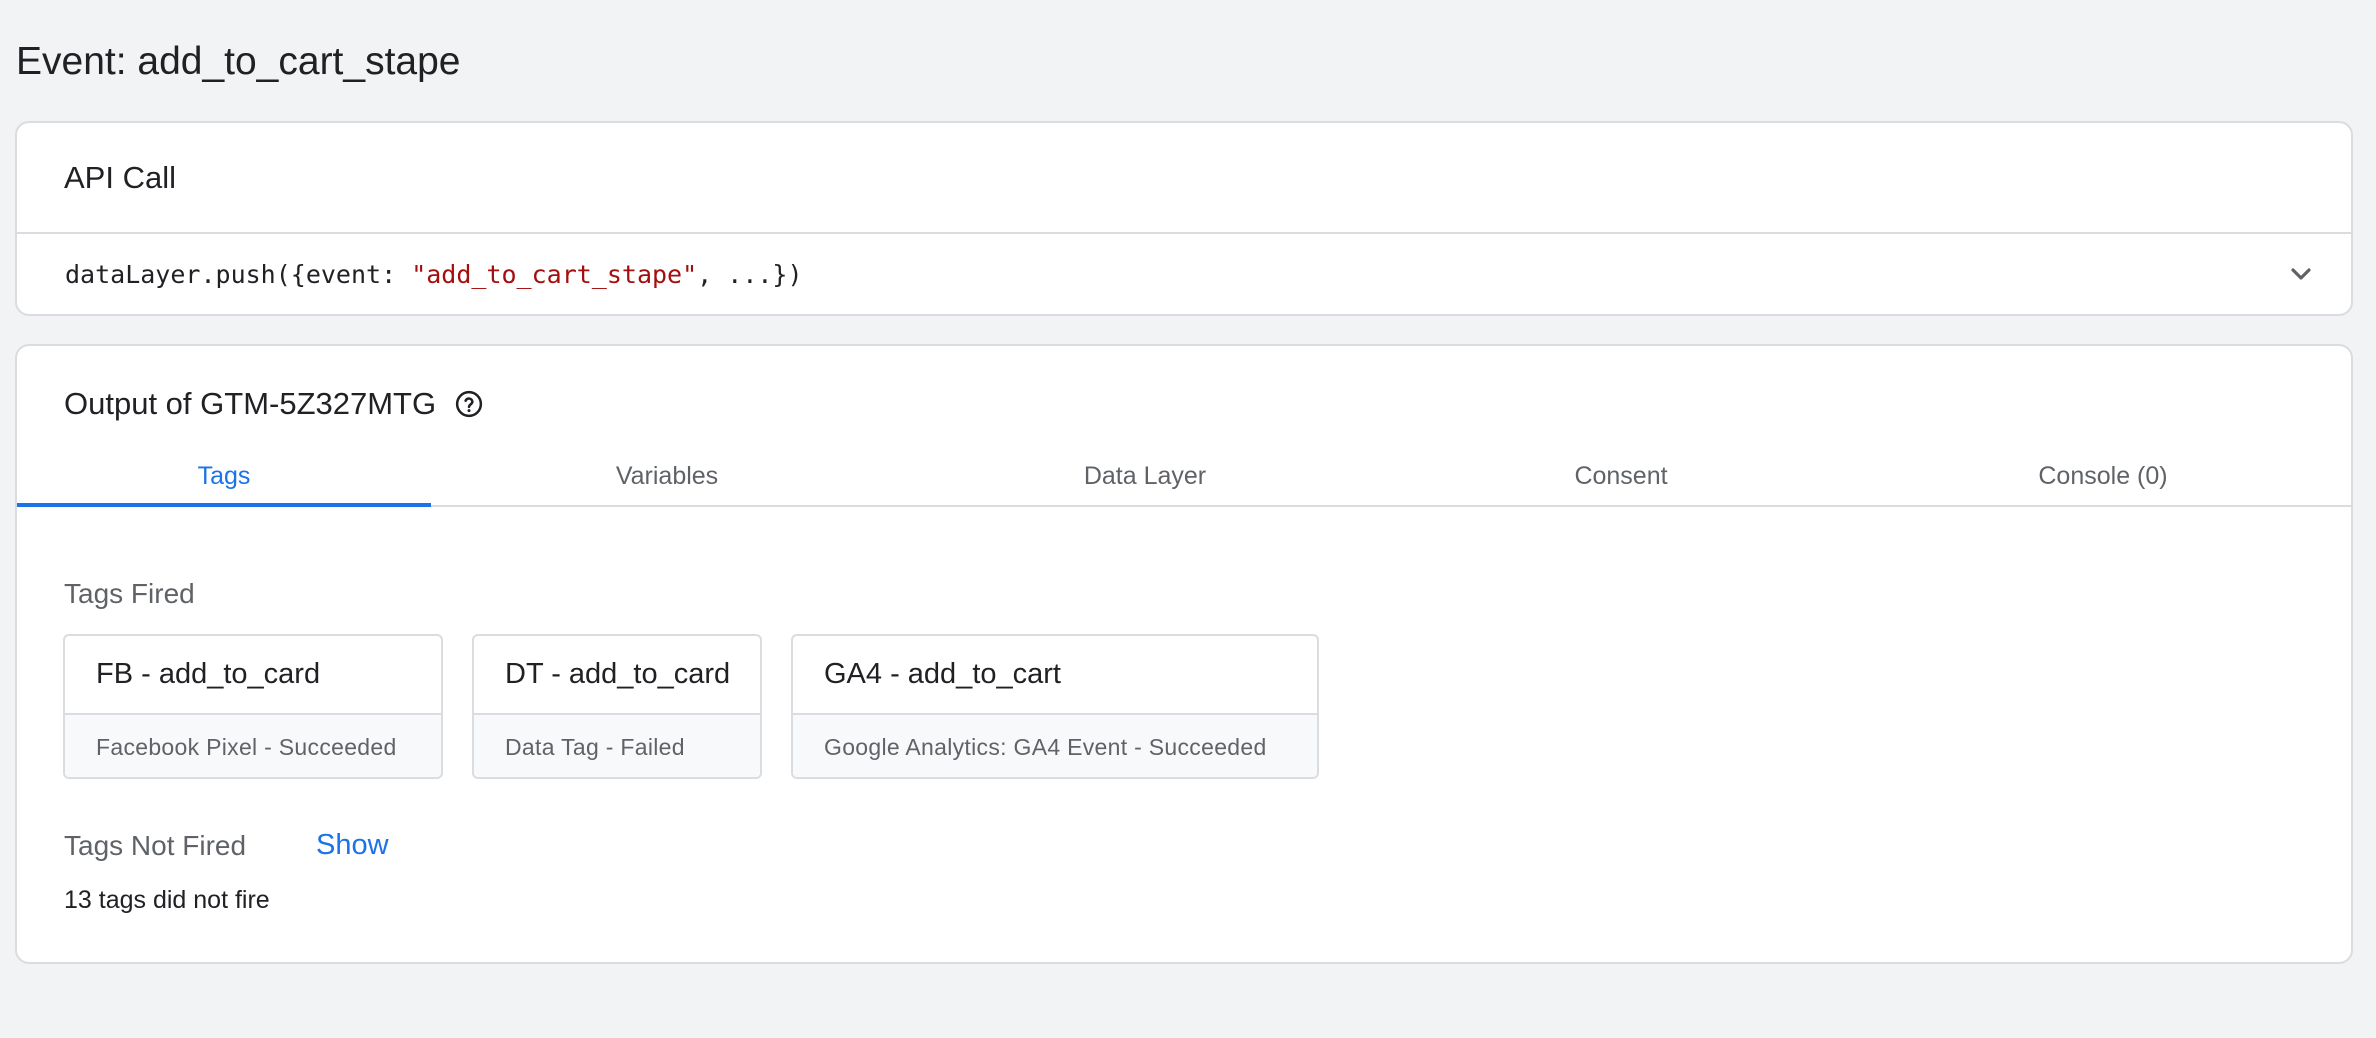  Describe the element at coordinates (1055, 746) in the screenshot. I see `tag-status: Google Analytics: GA4 Event - Succeeded` at that location.